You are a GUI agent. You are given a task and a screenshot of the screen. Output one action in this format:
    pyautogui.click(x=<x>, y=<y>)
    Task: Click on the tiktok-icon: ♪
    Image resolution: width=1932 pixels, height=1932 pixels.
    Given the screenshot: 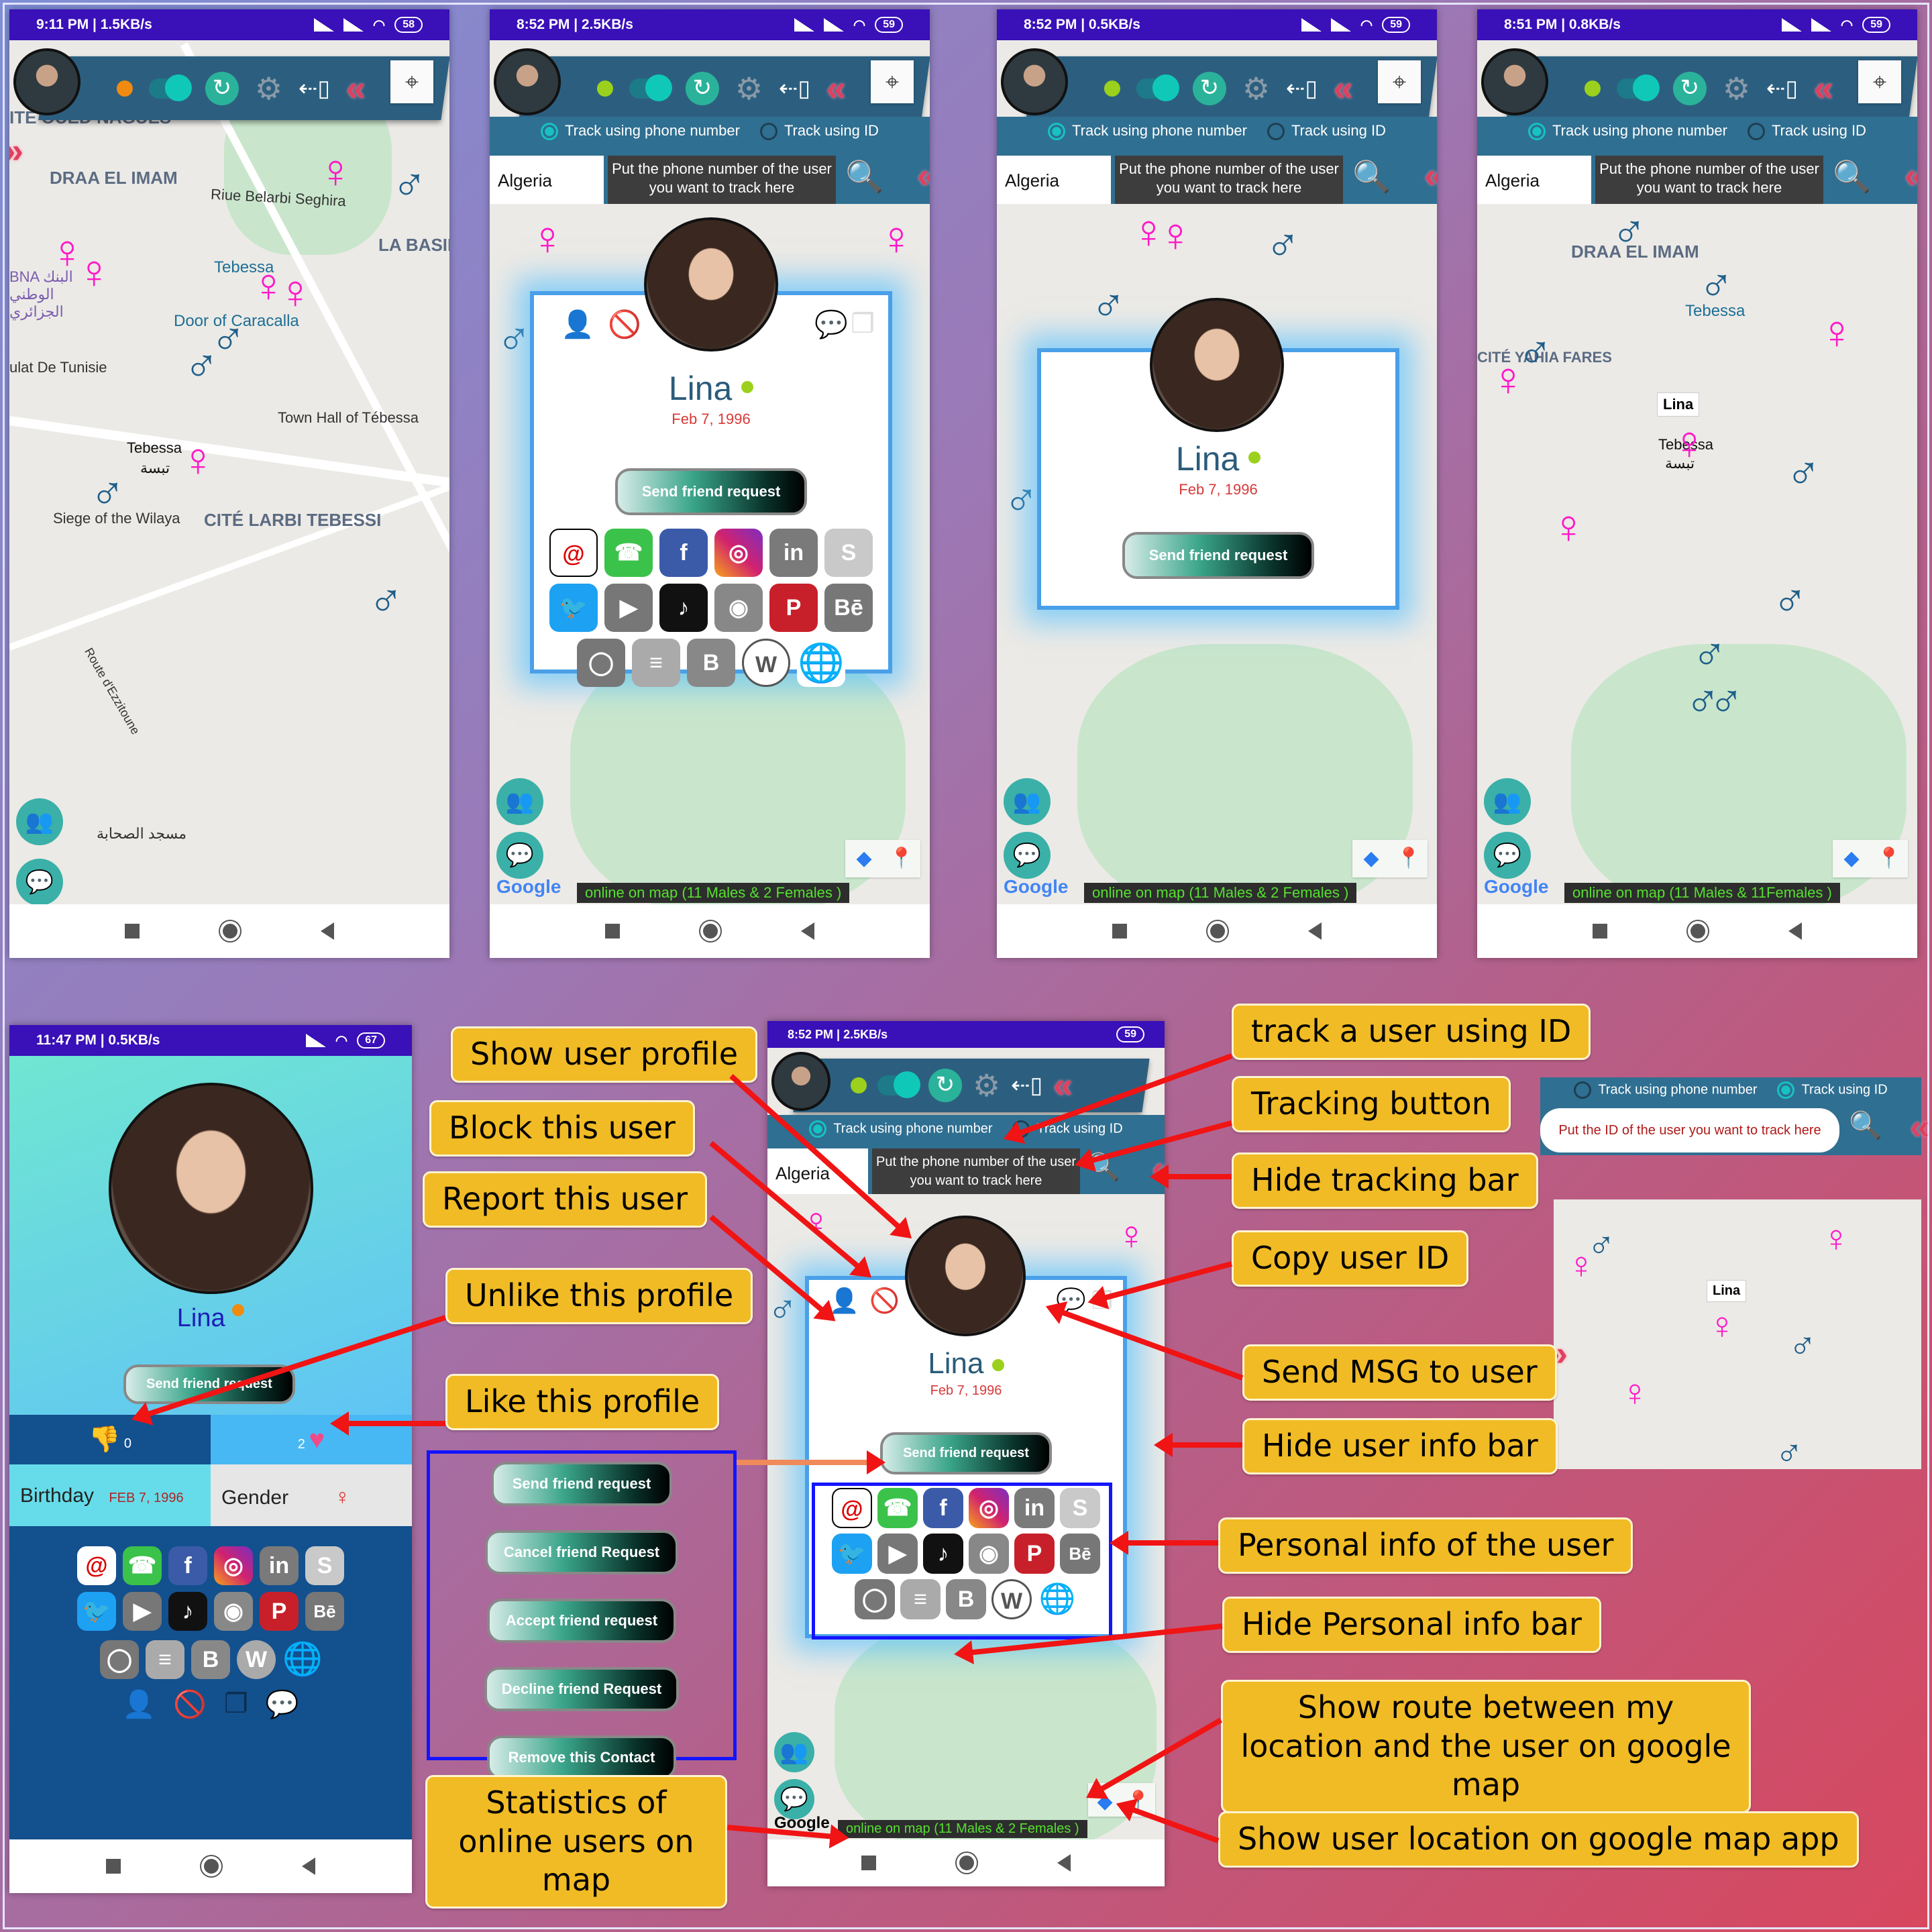 What is the action you would take?
    pyautogui.click(x=683, y=608)
    